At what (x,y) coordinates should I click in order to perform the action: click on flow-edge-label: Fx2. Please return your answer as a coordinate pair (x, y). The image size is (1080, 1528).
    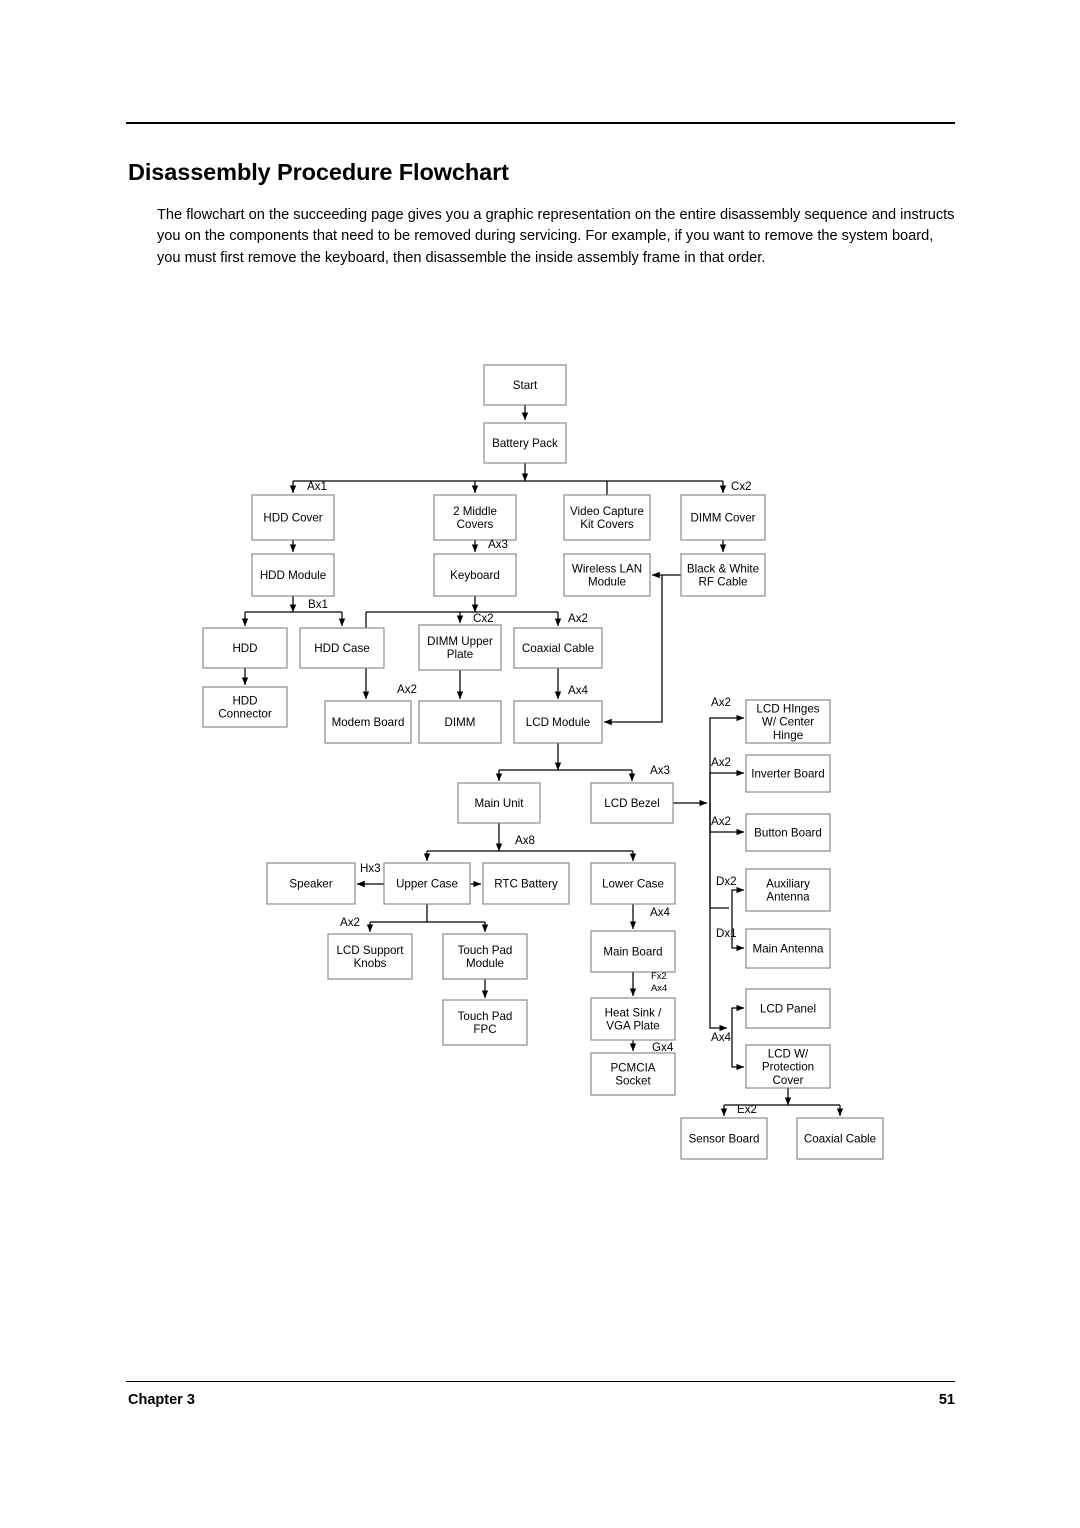
    Looking at the image, I should click on (659, 975).